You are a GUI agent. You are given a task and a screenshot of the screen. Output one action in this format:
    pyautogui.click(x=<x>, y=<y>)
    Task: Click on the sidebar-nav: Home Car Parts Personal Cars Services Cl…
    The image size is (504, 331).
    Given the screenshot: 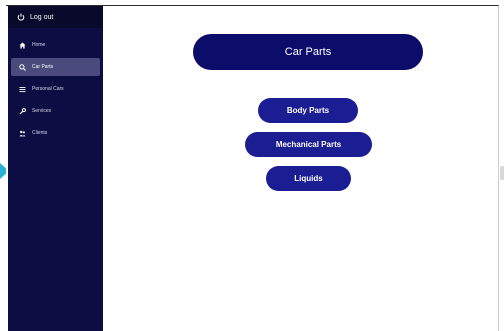 What is the action you would take?
    pyautogui.click(x=55, y=91)
    